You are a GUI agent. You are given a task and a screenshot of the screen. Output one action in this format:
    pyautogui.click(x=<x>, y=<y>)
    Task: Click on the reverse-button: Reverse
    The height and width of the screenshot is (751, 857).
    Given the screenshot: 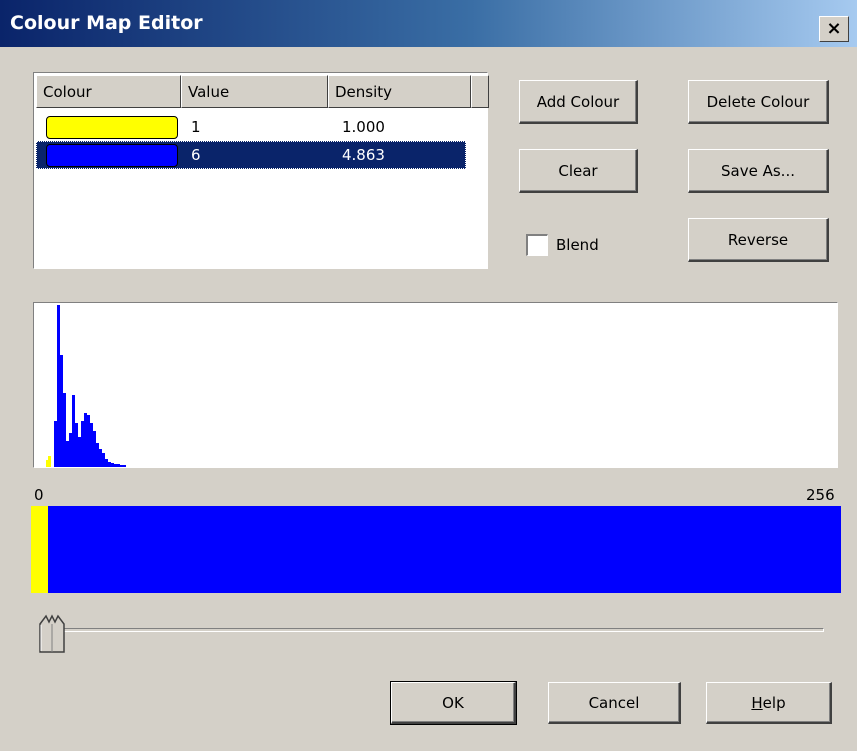 What is the action you would take?
    pyautogui.click(x=758, y=240)
    